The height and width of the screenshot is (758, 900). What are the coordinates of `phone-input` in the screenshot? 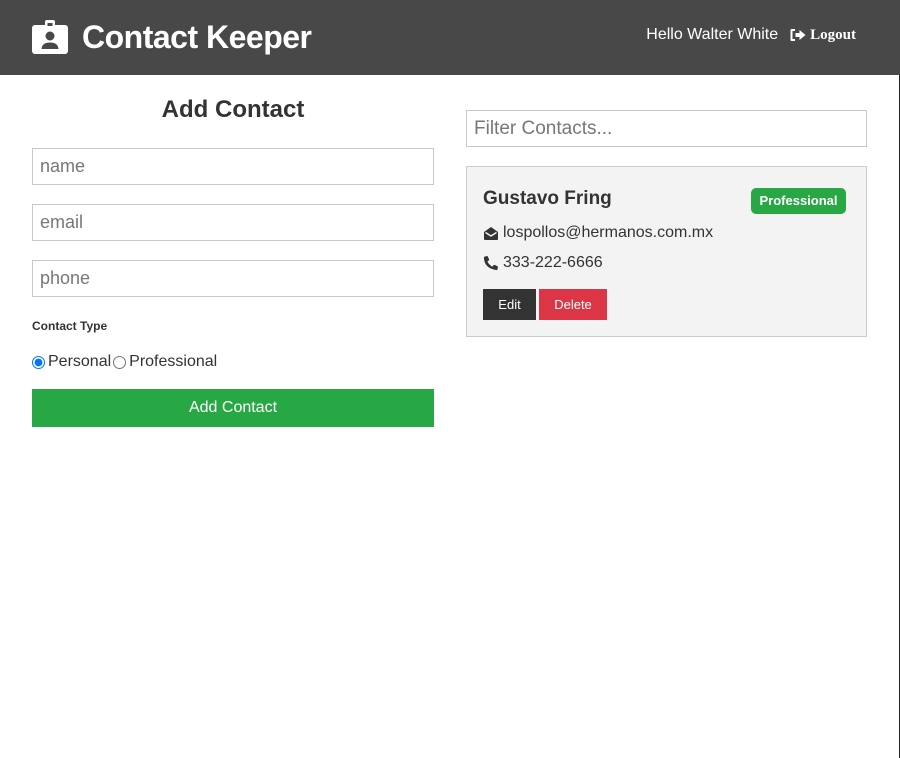 It's located at (233, 278).